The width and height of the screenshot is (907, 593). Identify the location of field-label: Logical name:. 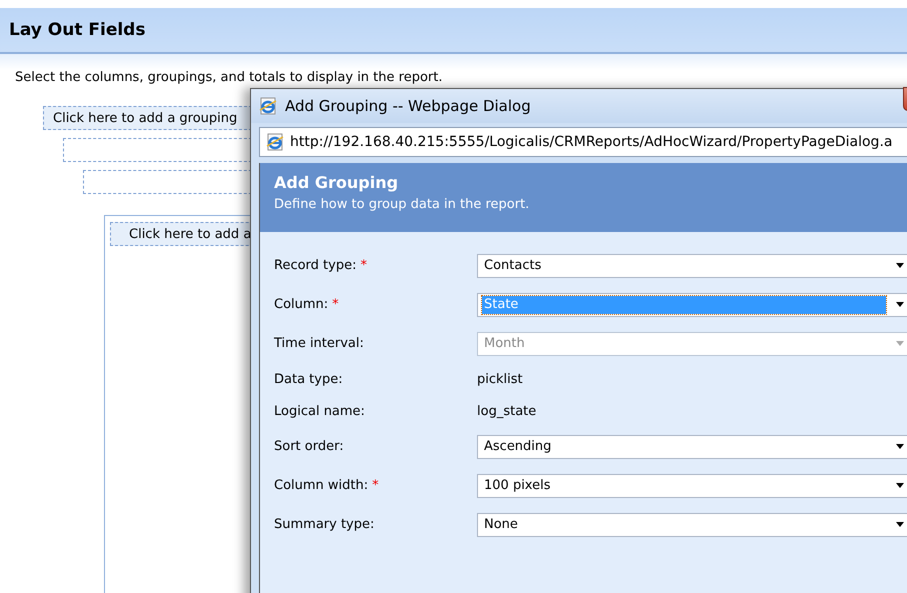
(319, 411).